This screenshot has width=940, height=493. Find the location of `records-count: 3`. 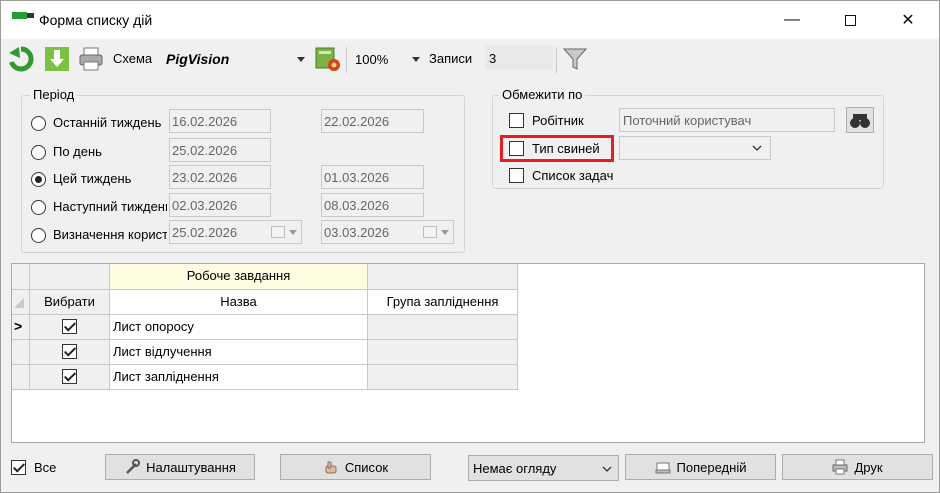

records-count: 3 is located at coordinates (519, 58).